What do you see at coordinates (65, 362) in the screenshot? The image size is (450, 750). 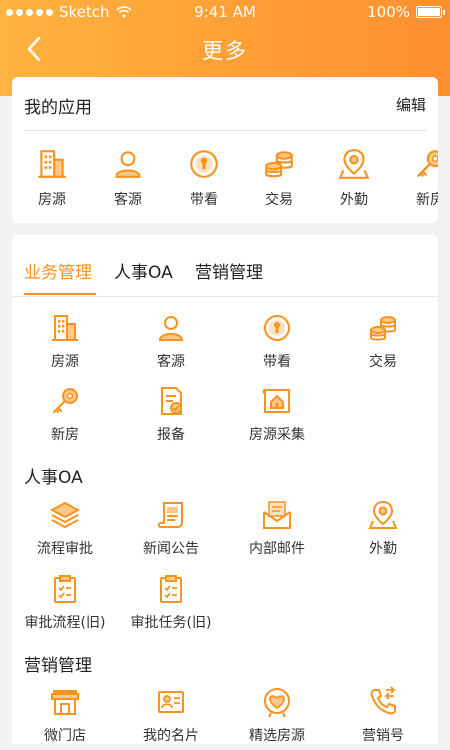 I see `app-label: 房源` at bounding box center [65, 362].